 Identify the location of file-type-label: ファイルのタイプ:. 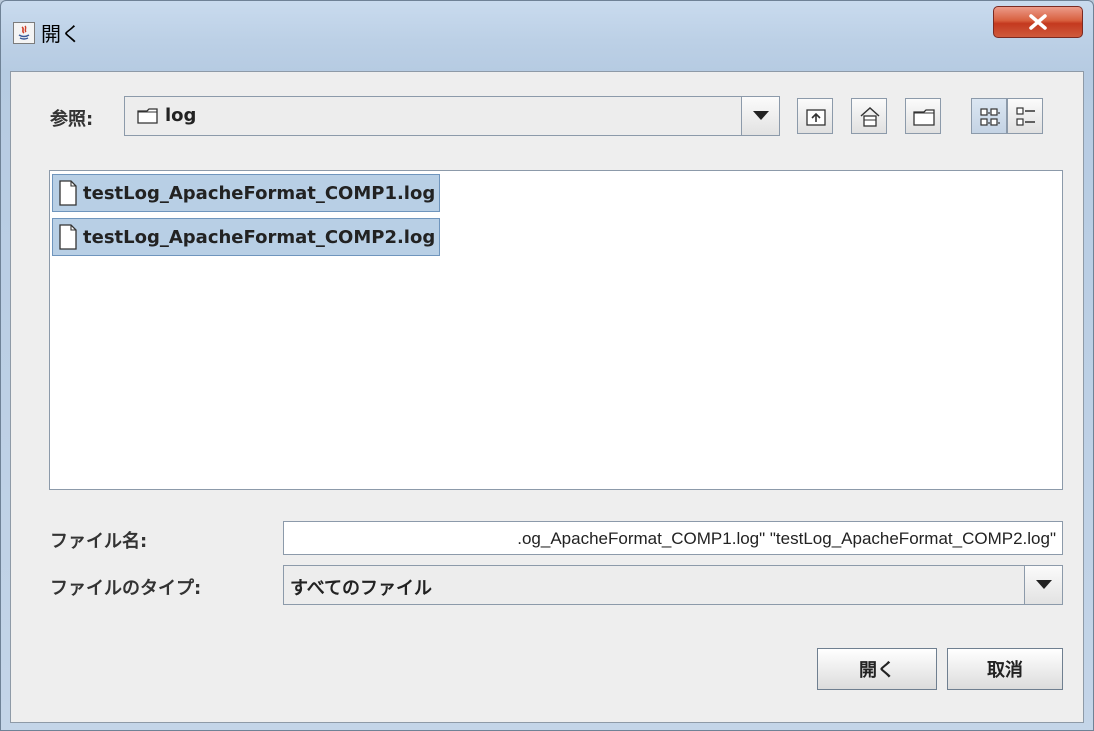
(126, 588).